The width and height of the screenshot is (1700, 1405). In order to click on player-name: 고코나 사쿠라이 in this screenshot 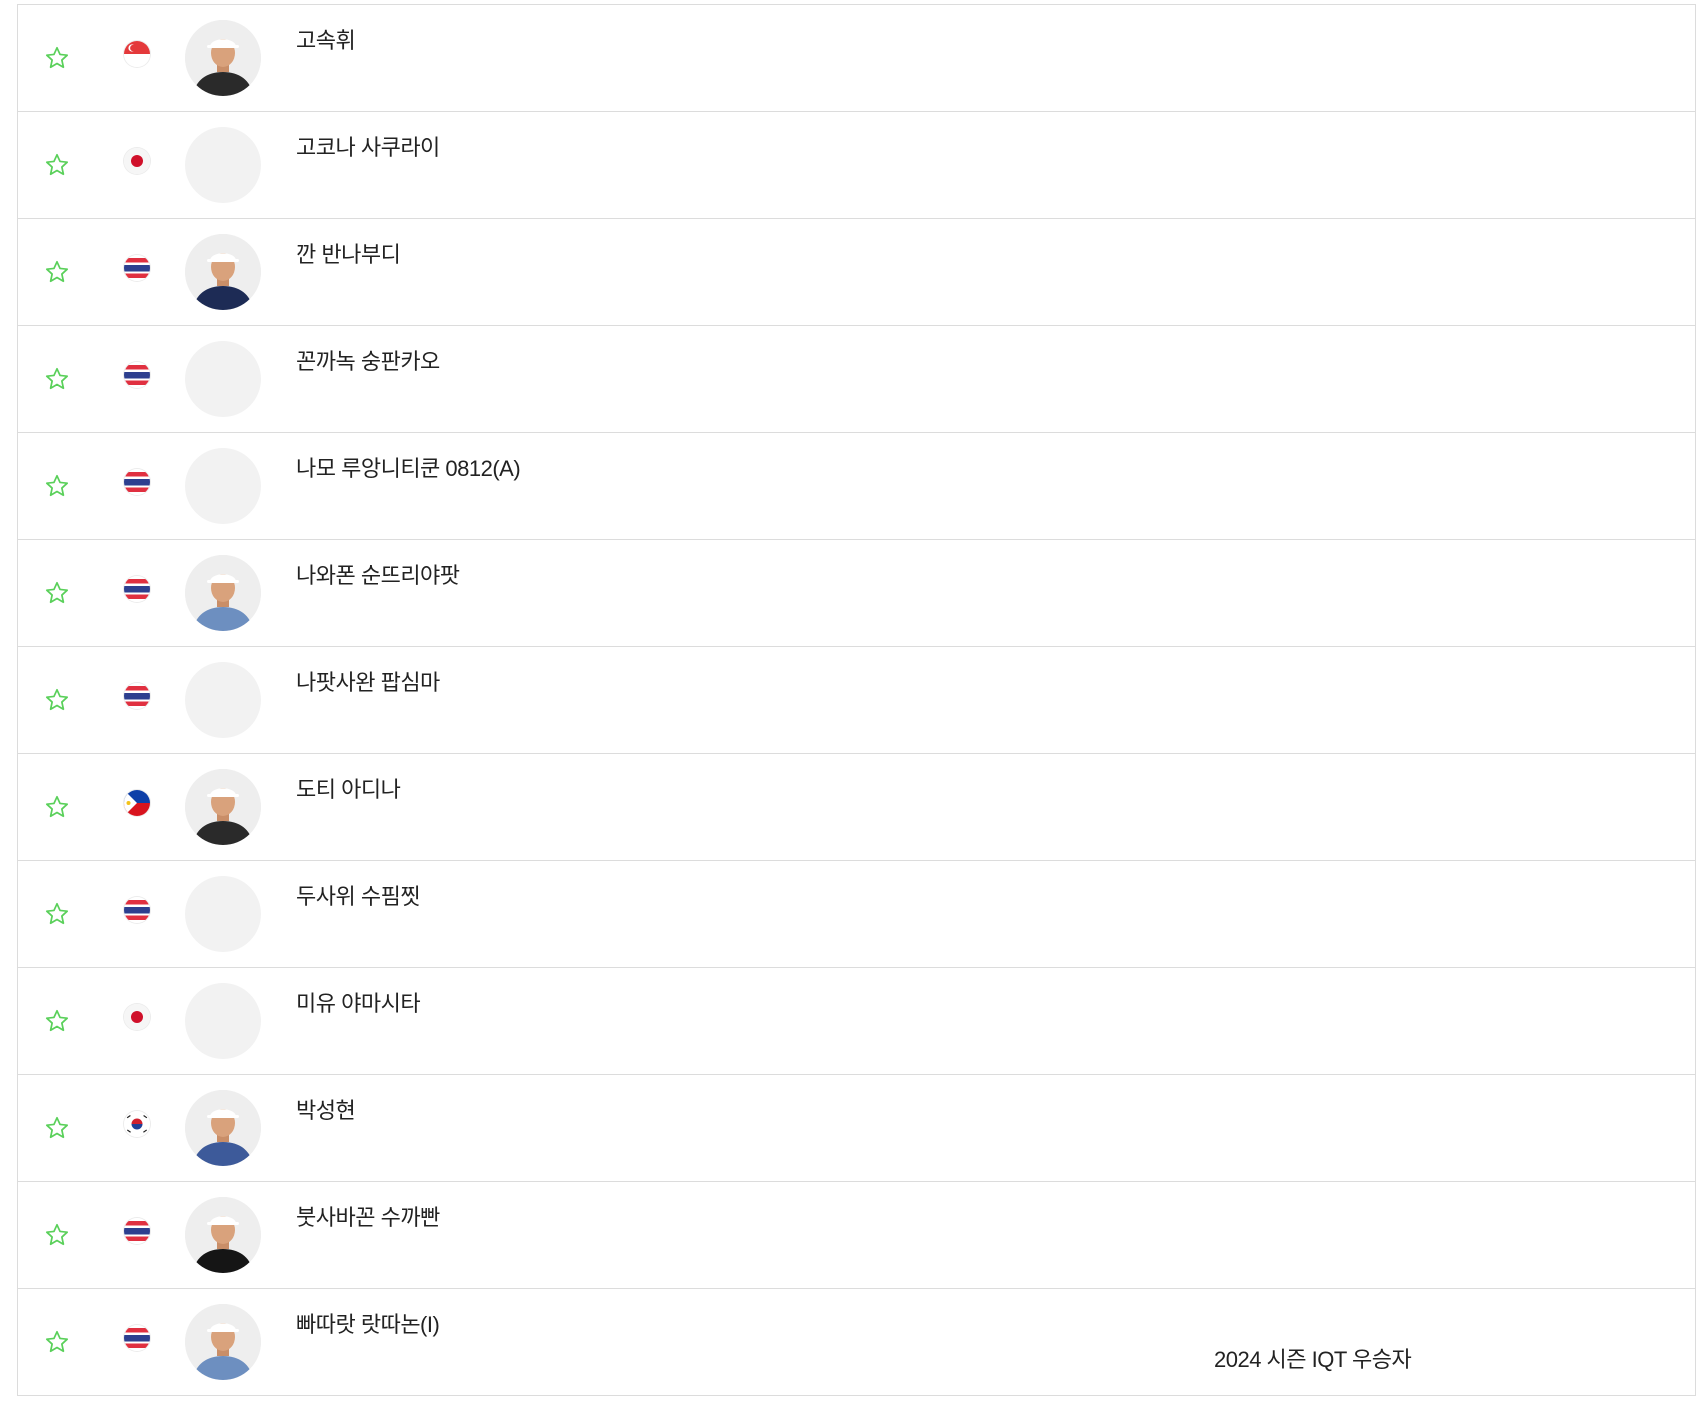, I will do `click(368, 146)`.